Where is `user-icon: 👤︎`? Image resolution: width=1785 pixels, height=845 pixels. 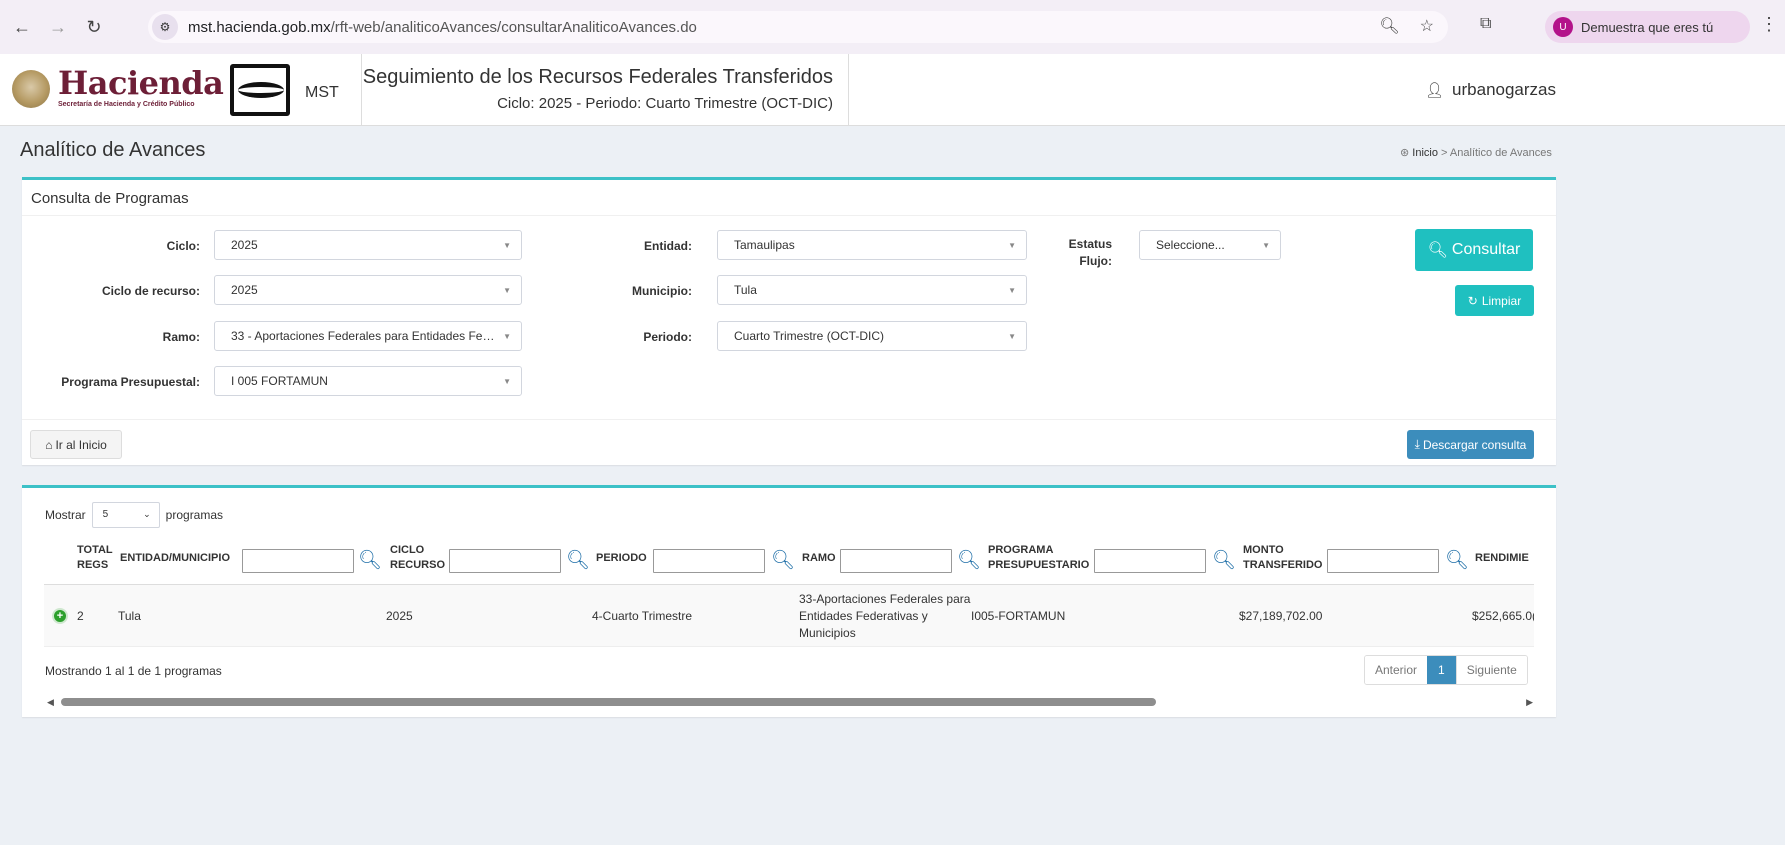 user-icon: 👤︎ is located at coordinates (1435, 90).